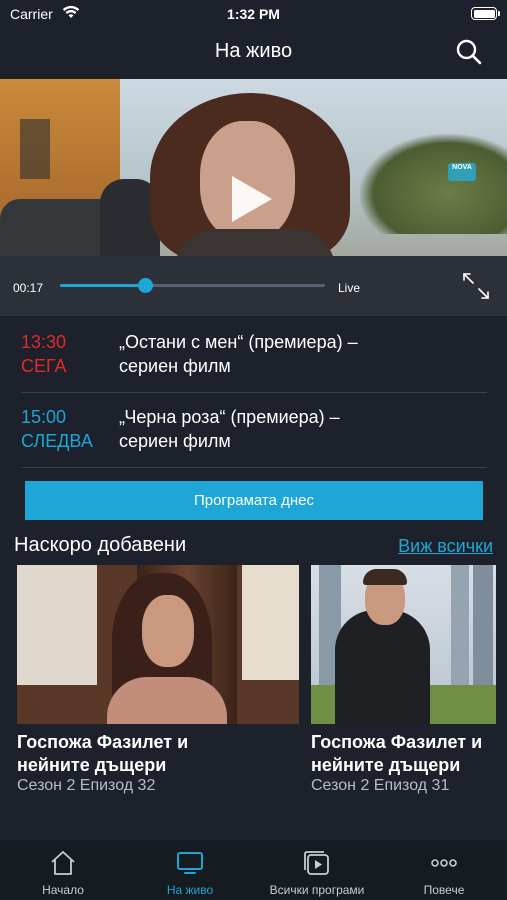 The image size is (507, 900). Describe the element at coordinates (476, 286) in the screenshot. I see `fullscreen-icon` at that location.